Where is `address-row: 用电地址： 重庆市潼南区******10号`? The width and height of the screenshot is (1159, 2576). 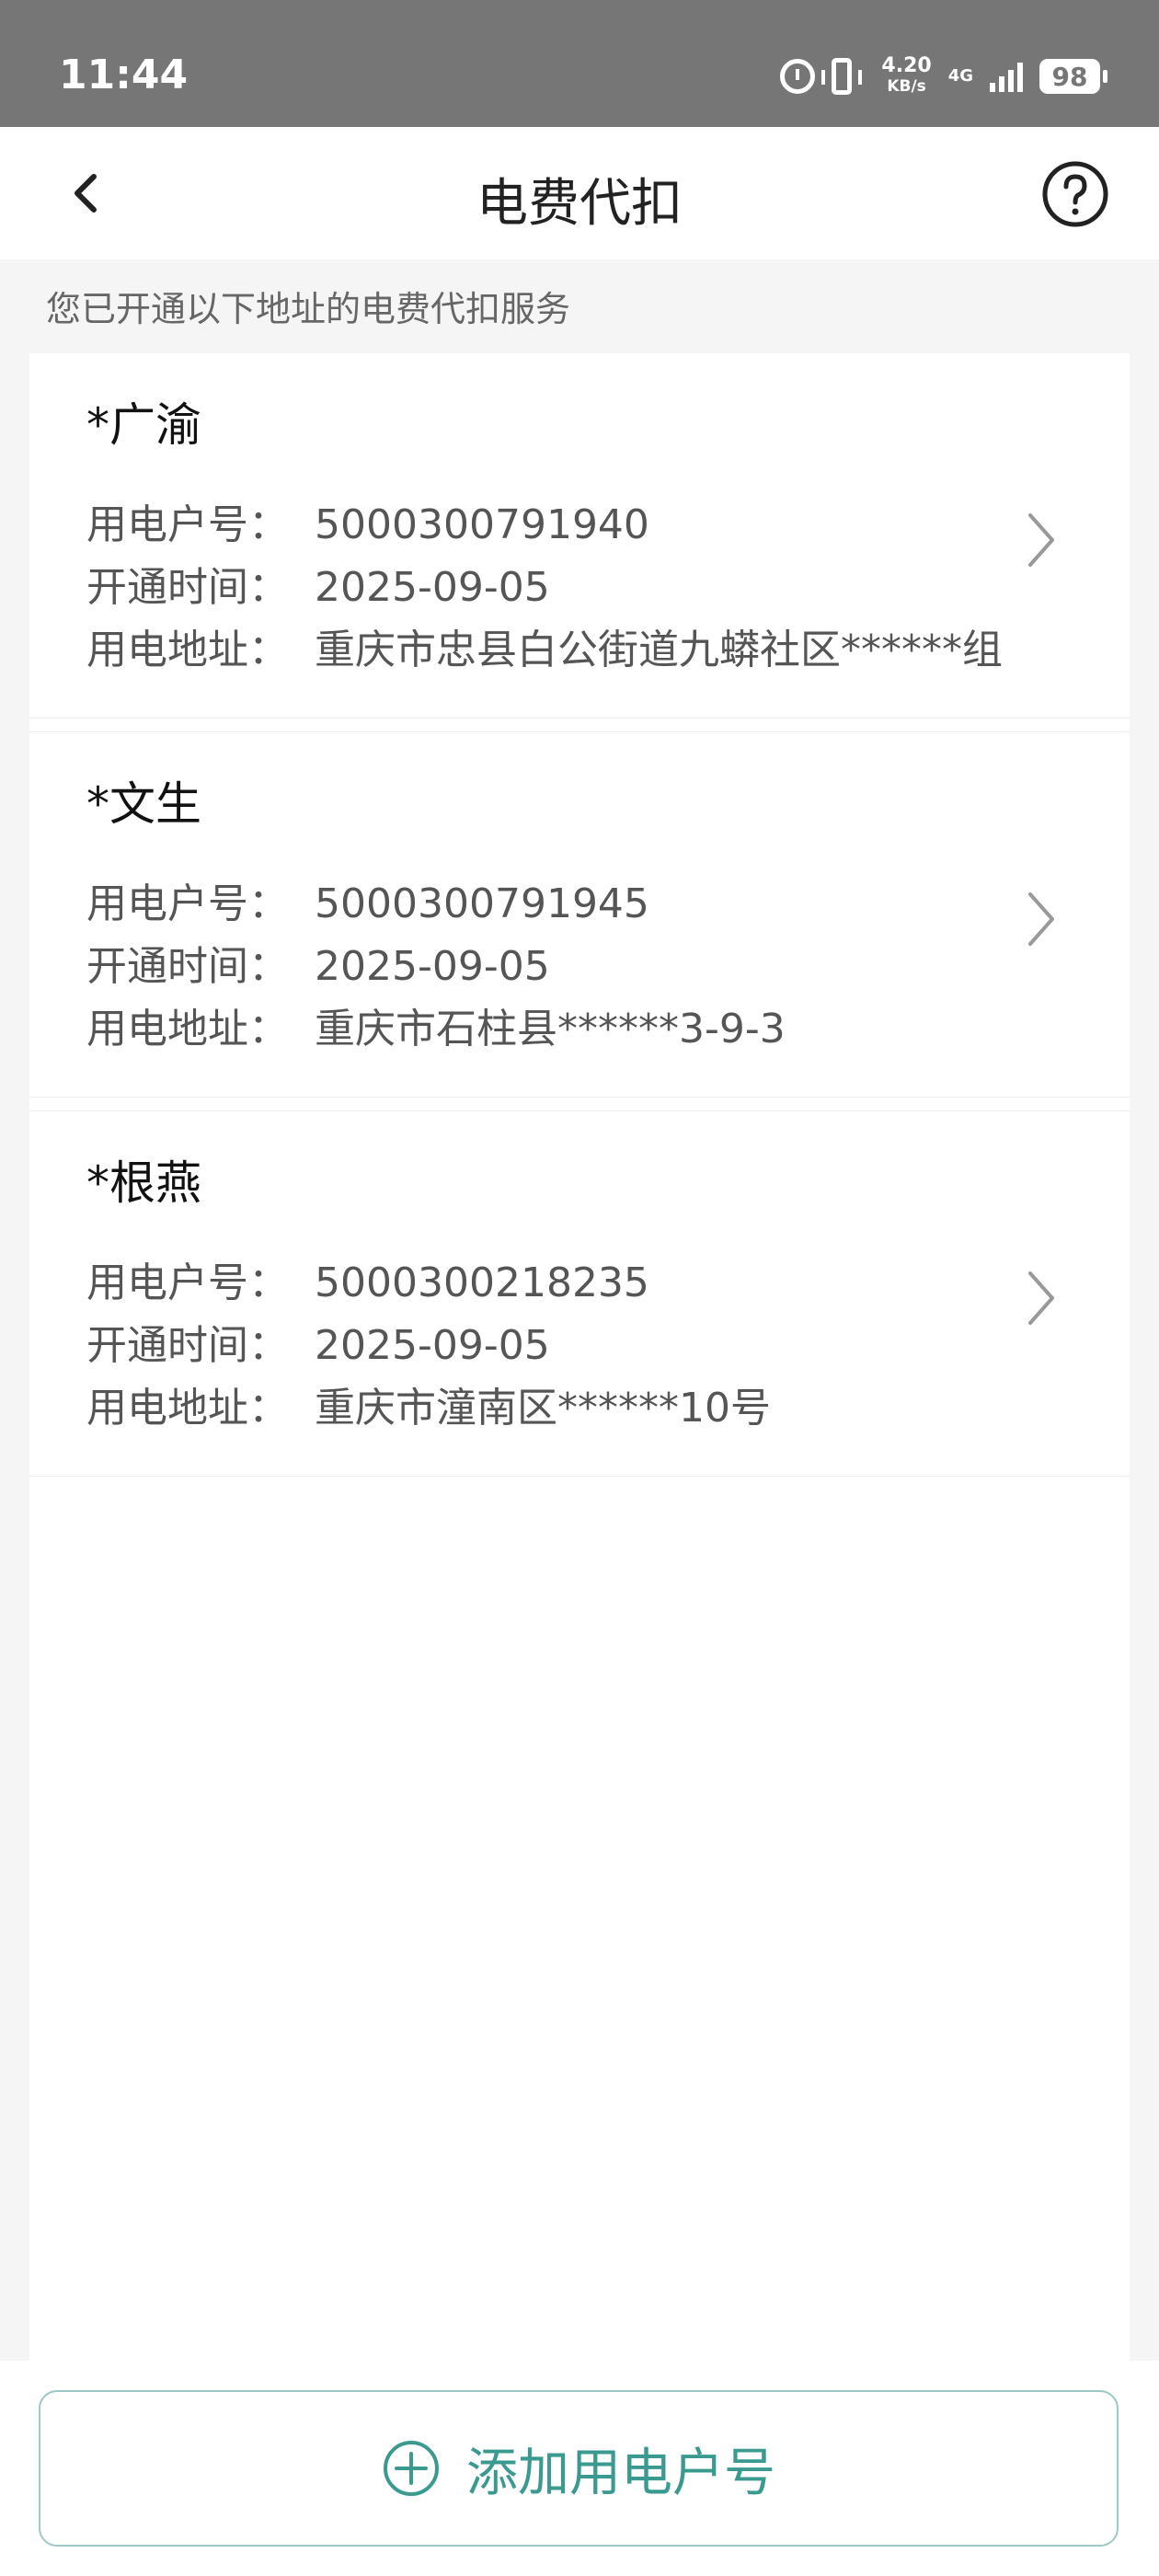 address-row: 用电地址： 重庆市潼南区******10号 is located at coordinates (428, 1403).